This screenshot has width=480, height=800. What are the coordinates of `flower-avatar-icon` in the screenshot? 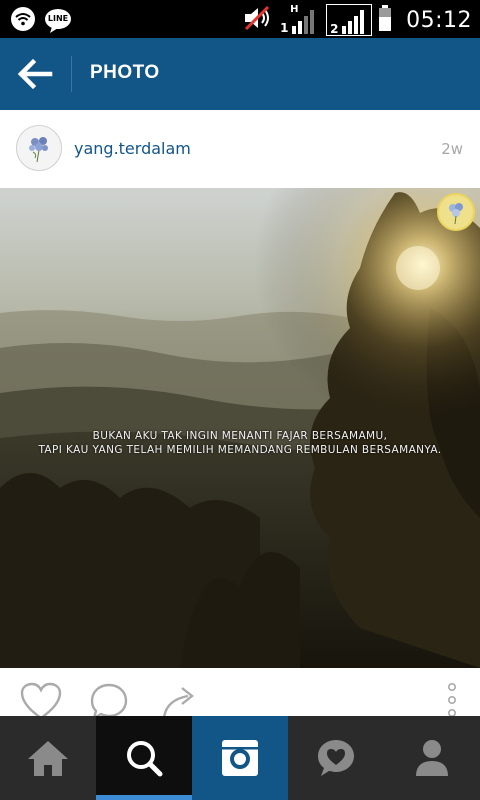 It's located at (39, 148).